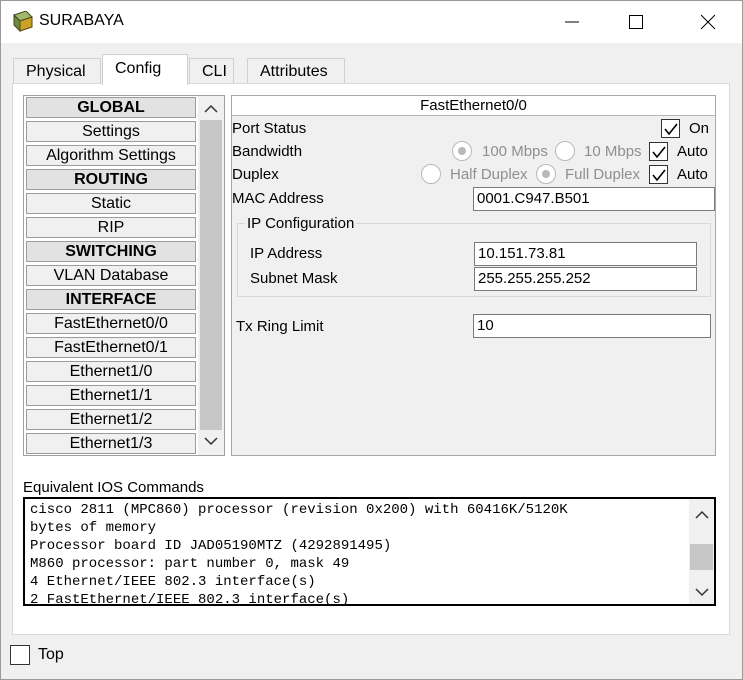 Image resolution: width=743 pixels, height=680 pixels. Describe the element at coordinates (111, 131) in the screenshot. I see `nav-item-settings: Settings` at that location.